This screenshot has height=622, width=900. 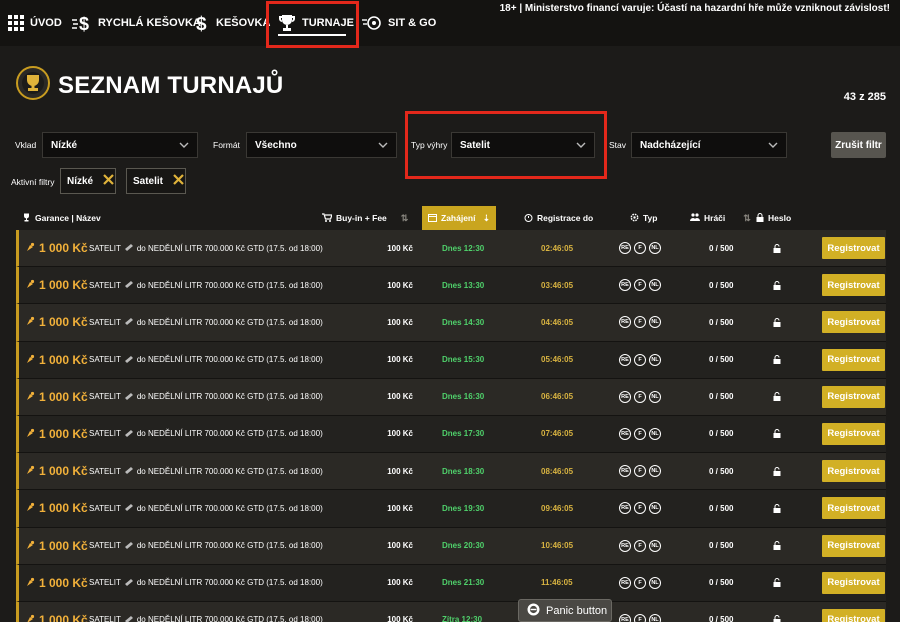 I want to click on sort-desc-icon: ⇣, so click(x=486, y=217).